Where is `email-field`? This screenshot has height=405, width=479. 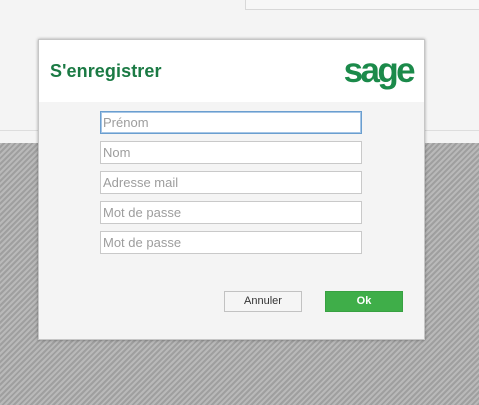
email-field is located at coordinates (231, 182).